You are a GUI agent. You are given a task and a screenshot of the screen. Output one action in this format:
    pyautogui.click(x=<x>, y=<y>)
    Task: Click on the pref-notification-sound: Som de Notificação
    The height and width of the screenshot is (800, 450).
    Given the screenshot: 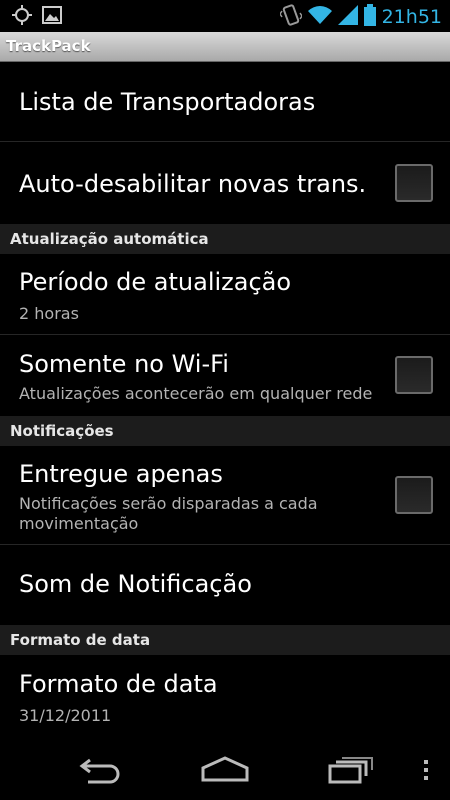 What is the action you would take?
    pyautogui.click(x=225, y=585)
    